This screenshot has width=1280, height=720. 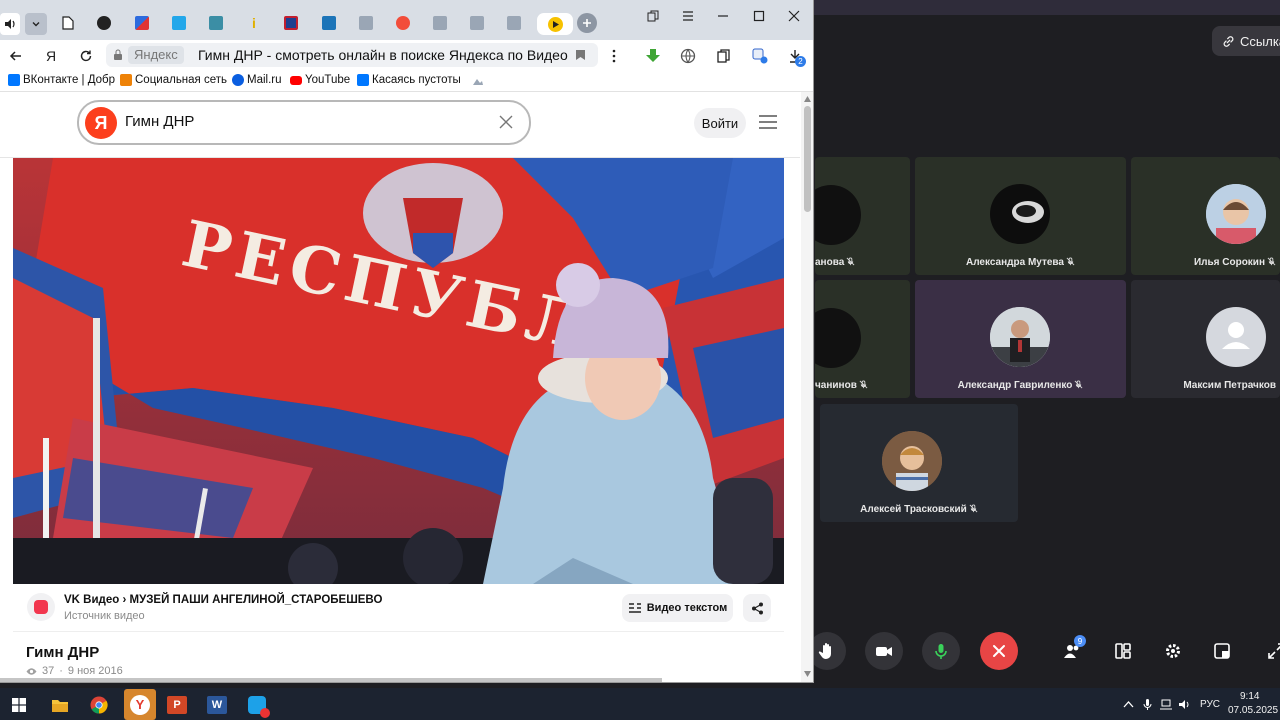 What do you see at coordinates (1205, 216) in the screenshot?
I see `participant-tile: Илья Сорокин` at bounding box center [1205, 216].